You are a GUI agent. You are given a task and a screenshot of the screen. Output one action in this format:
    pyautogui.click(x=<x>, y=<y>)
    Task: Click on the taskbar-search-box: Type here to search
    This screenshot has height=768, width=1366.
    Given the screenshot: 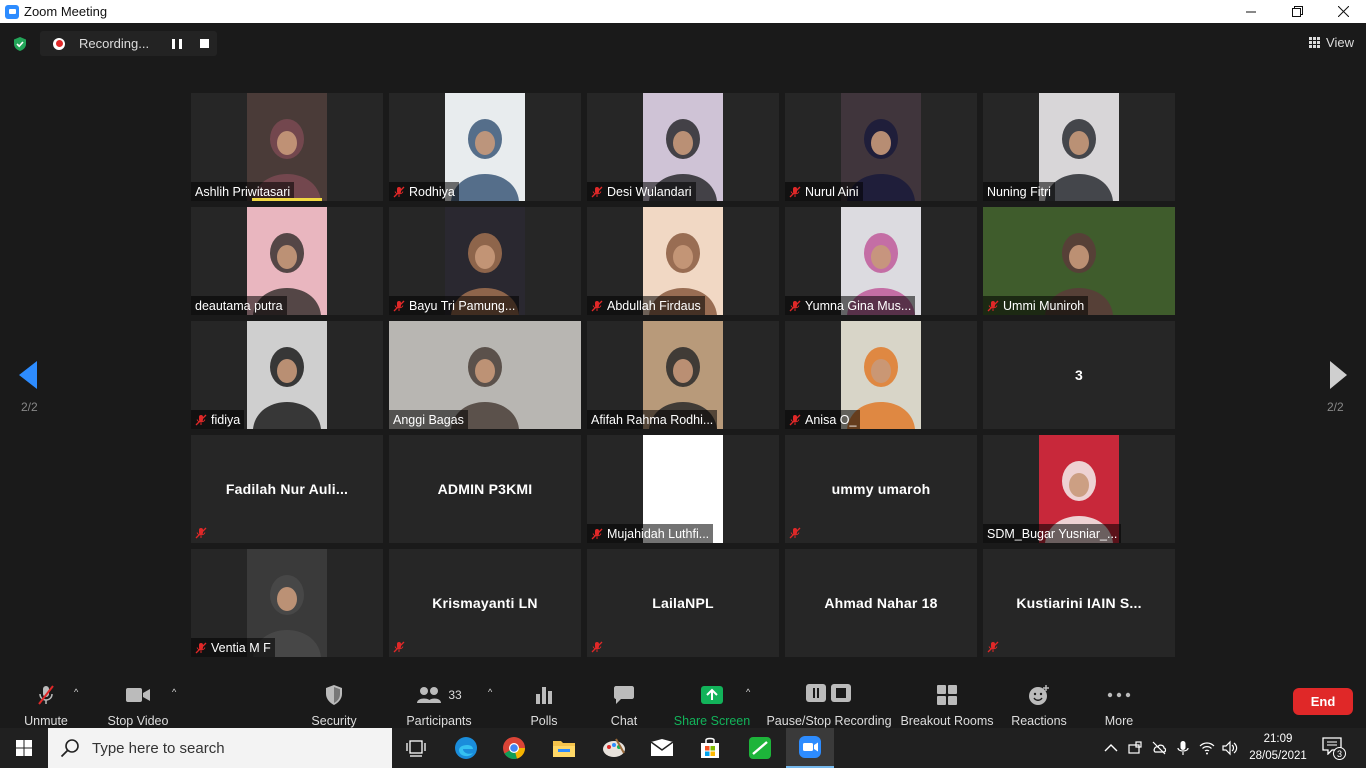 What is the action you would take?
    pyautogui.click(x=220, y=748)
    